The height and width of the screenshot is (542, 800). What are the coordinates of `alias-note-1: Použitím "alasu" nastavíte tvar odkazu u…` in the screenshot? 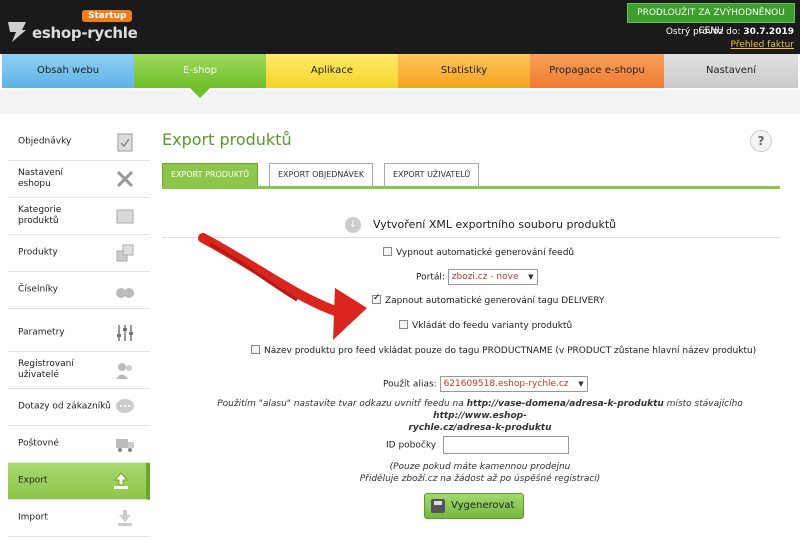 It's located at (340, 404).